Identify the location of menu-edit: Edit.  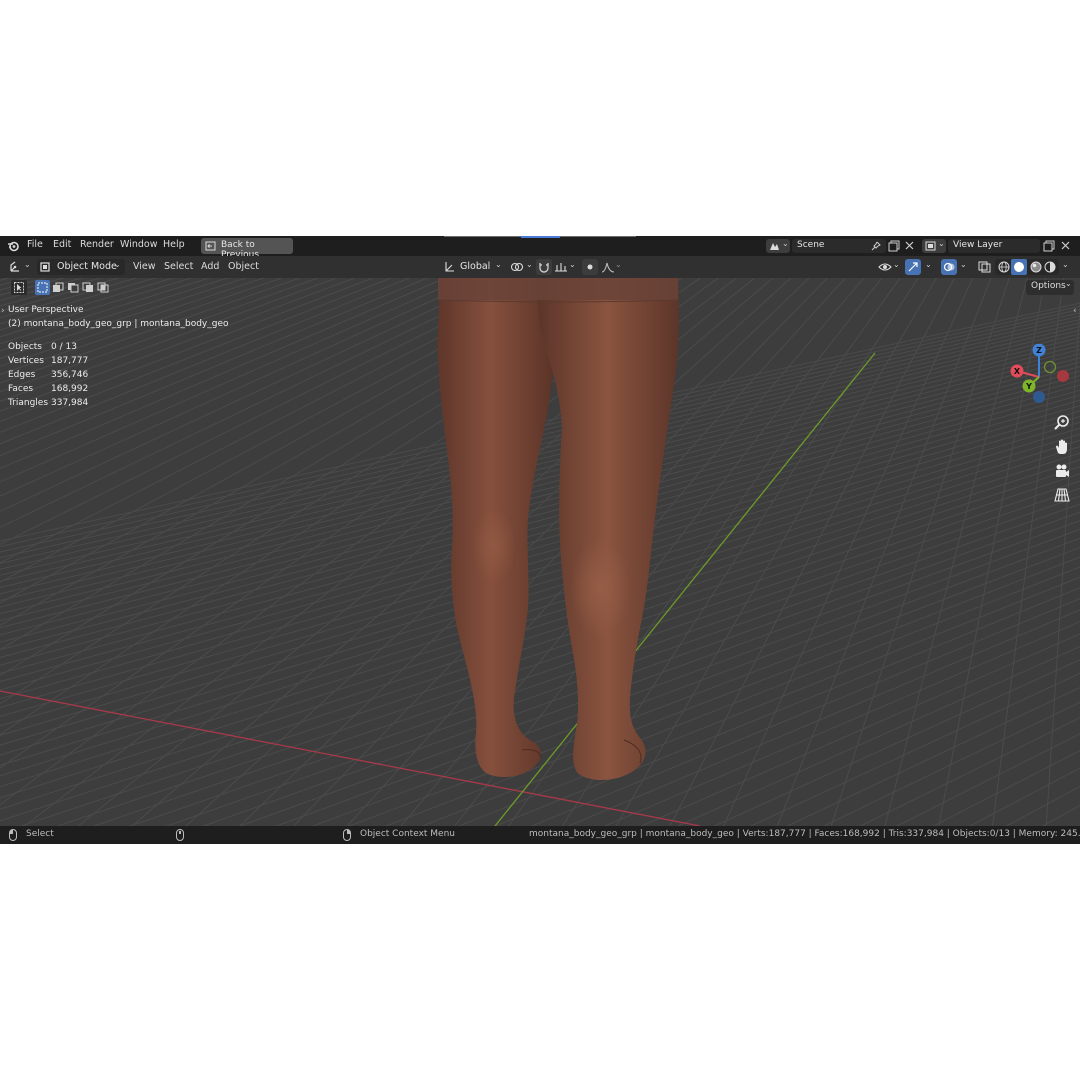
(62, 244).